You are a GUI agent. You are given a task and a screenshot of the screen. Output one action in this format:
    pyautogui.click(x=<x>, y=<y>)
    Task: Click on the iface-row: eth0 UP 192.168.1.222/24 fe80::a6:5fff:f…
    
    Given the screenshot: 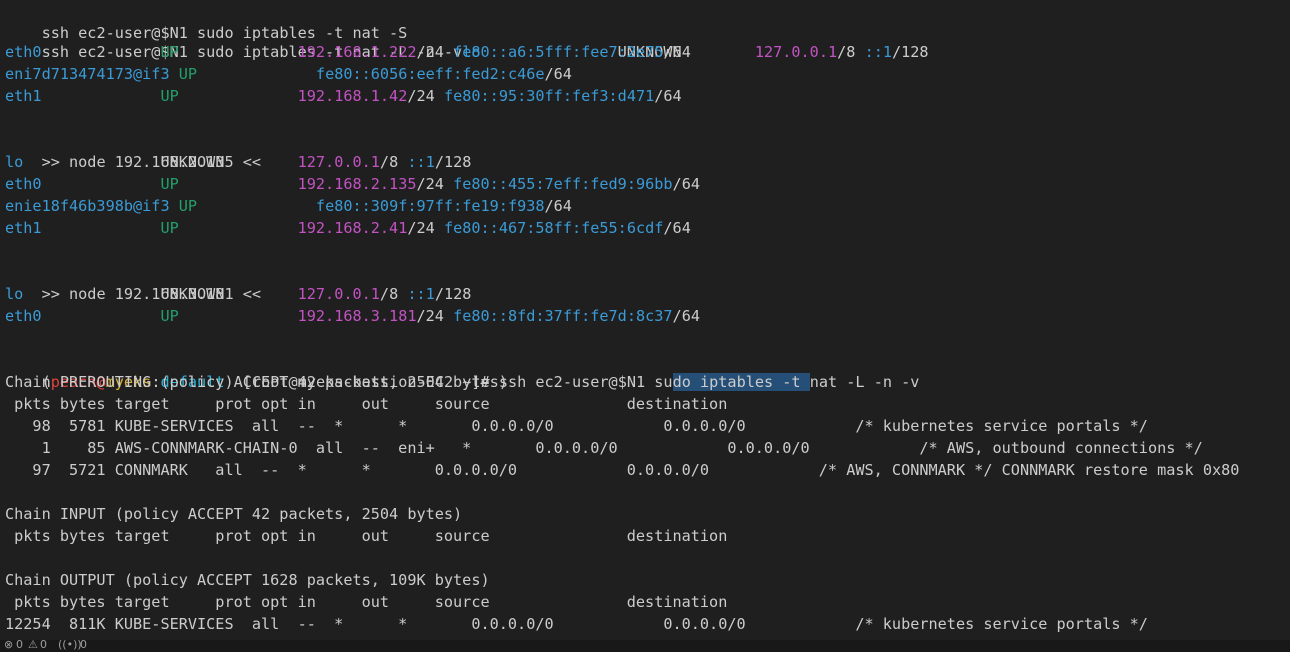 What is the action you would take?
    pyautogui.click(x=348, y=52)
    